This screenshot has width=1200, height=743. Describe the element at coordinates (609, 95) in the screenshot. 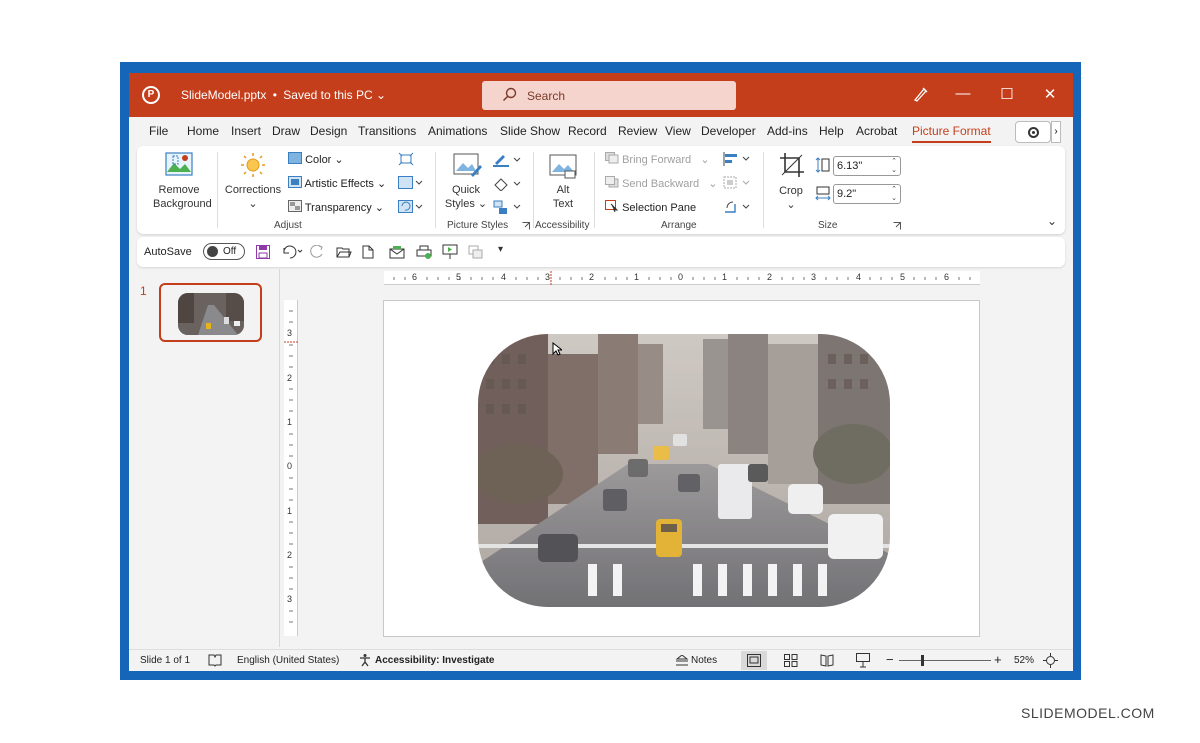

I see `search-box: Search` at that location.